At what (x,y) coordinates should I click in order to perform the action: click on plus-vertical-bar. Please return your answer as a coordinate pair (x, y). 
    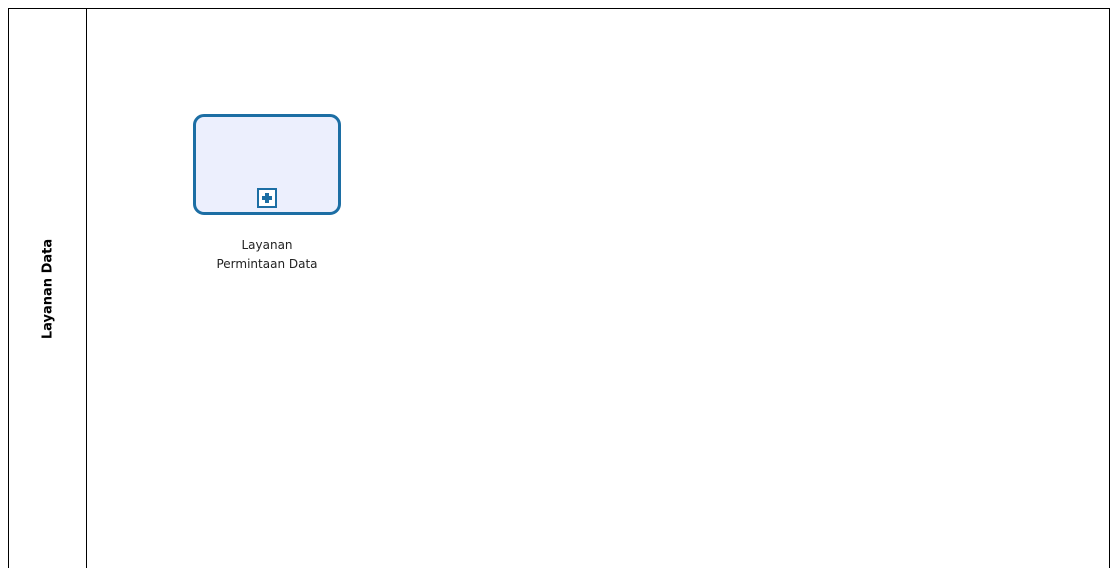
    Looking at the image, I should click on (267, 198).